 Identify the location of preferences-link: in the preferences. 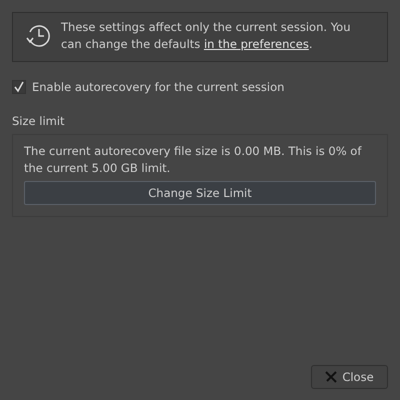
(256, 44).